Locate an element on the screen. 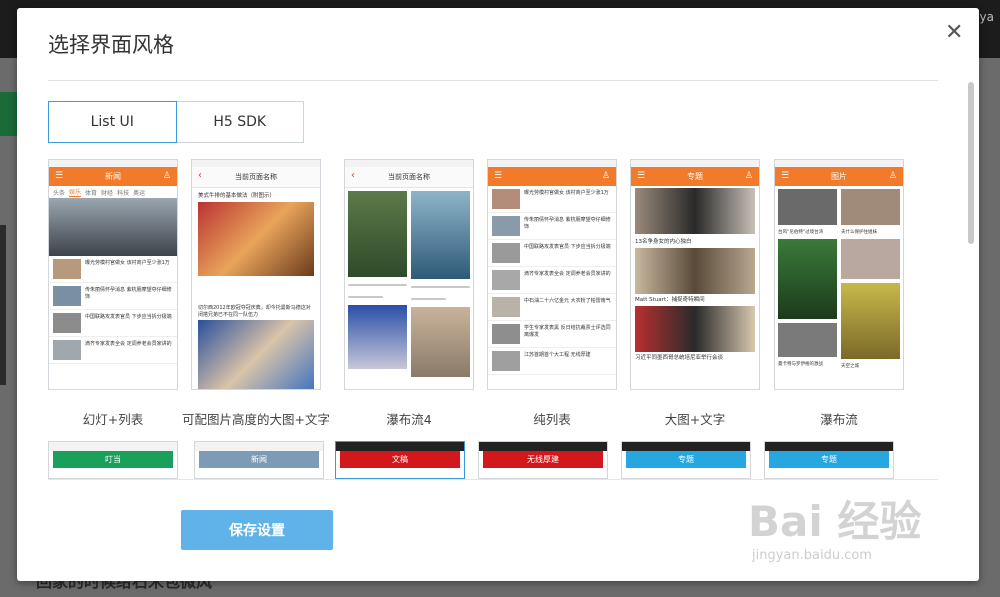  modal-title: 选择界面风格 is located at coordinates (111, 45).